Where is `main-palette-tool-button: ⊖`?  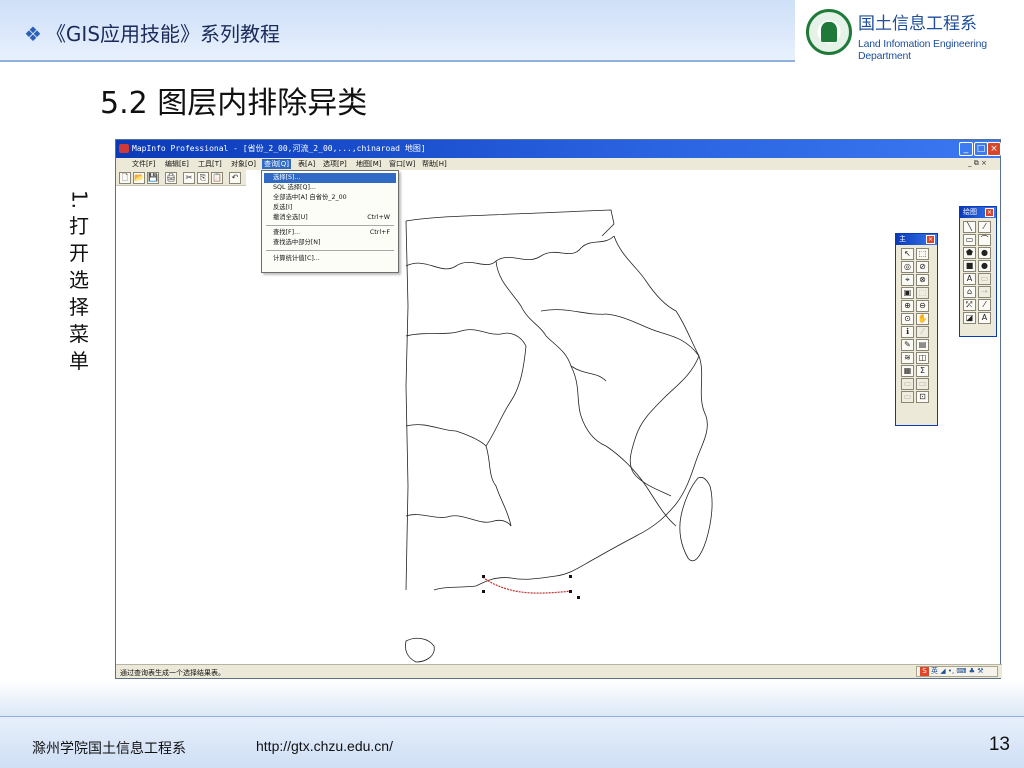 main-palette-tool-button: ⊖ is located at coordinates (922, 306).